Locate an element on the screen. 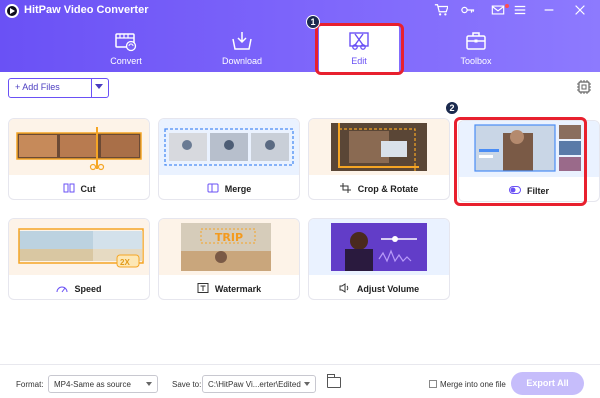 The width and height of the screenshot is (600, 398). tab-toolbox: Toolbox is located at coordinates (476, 50).